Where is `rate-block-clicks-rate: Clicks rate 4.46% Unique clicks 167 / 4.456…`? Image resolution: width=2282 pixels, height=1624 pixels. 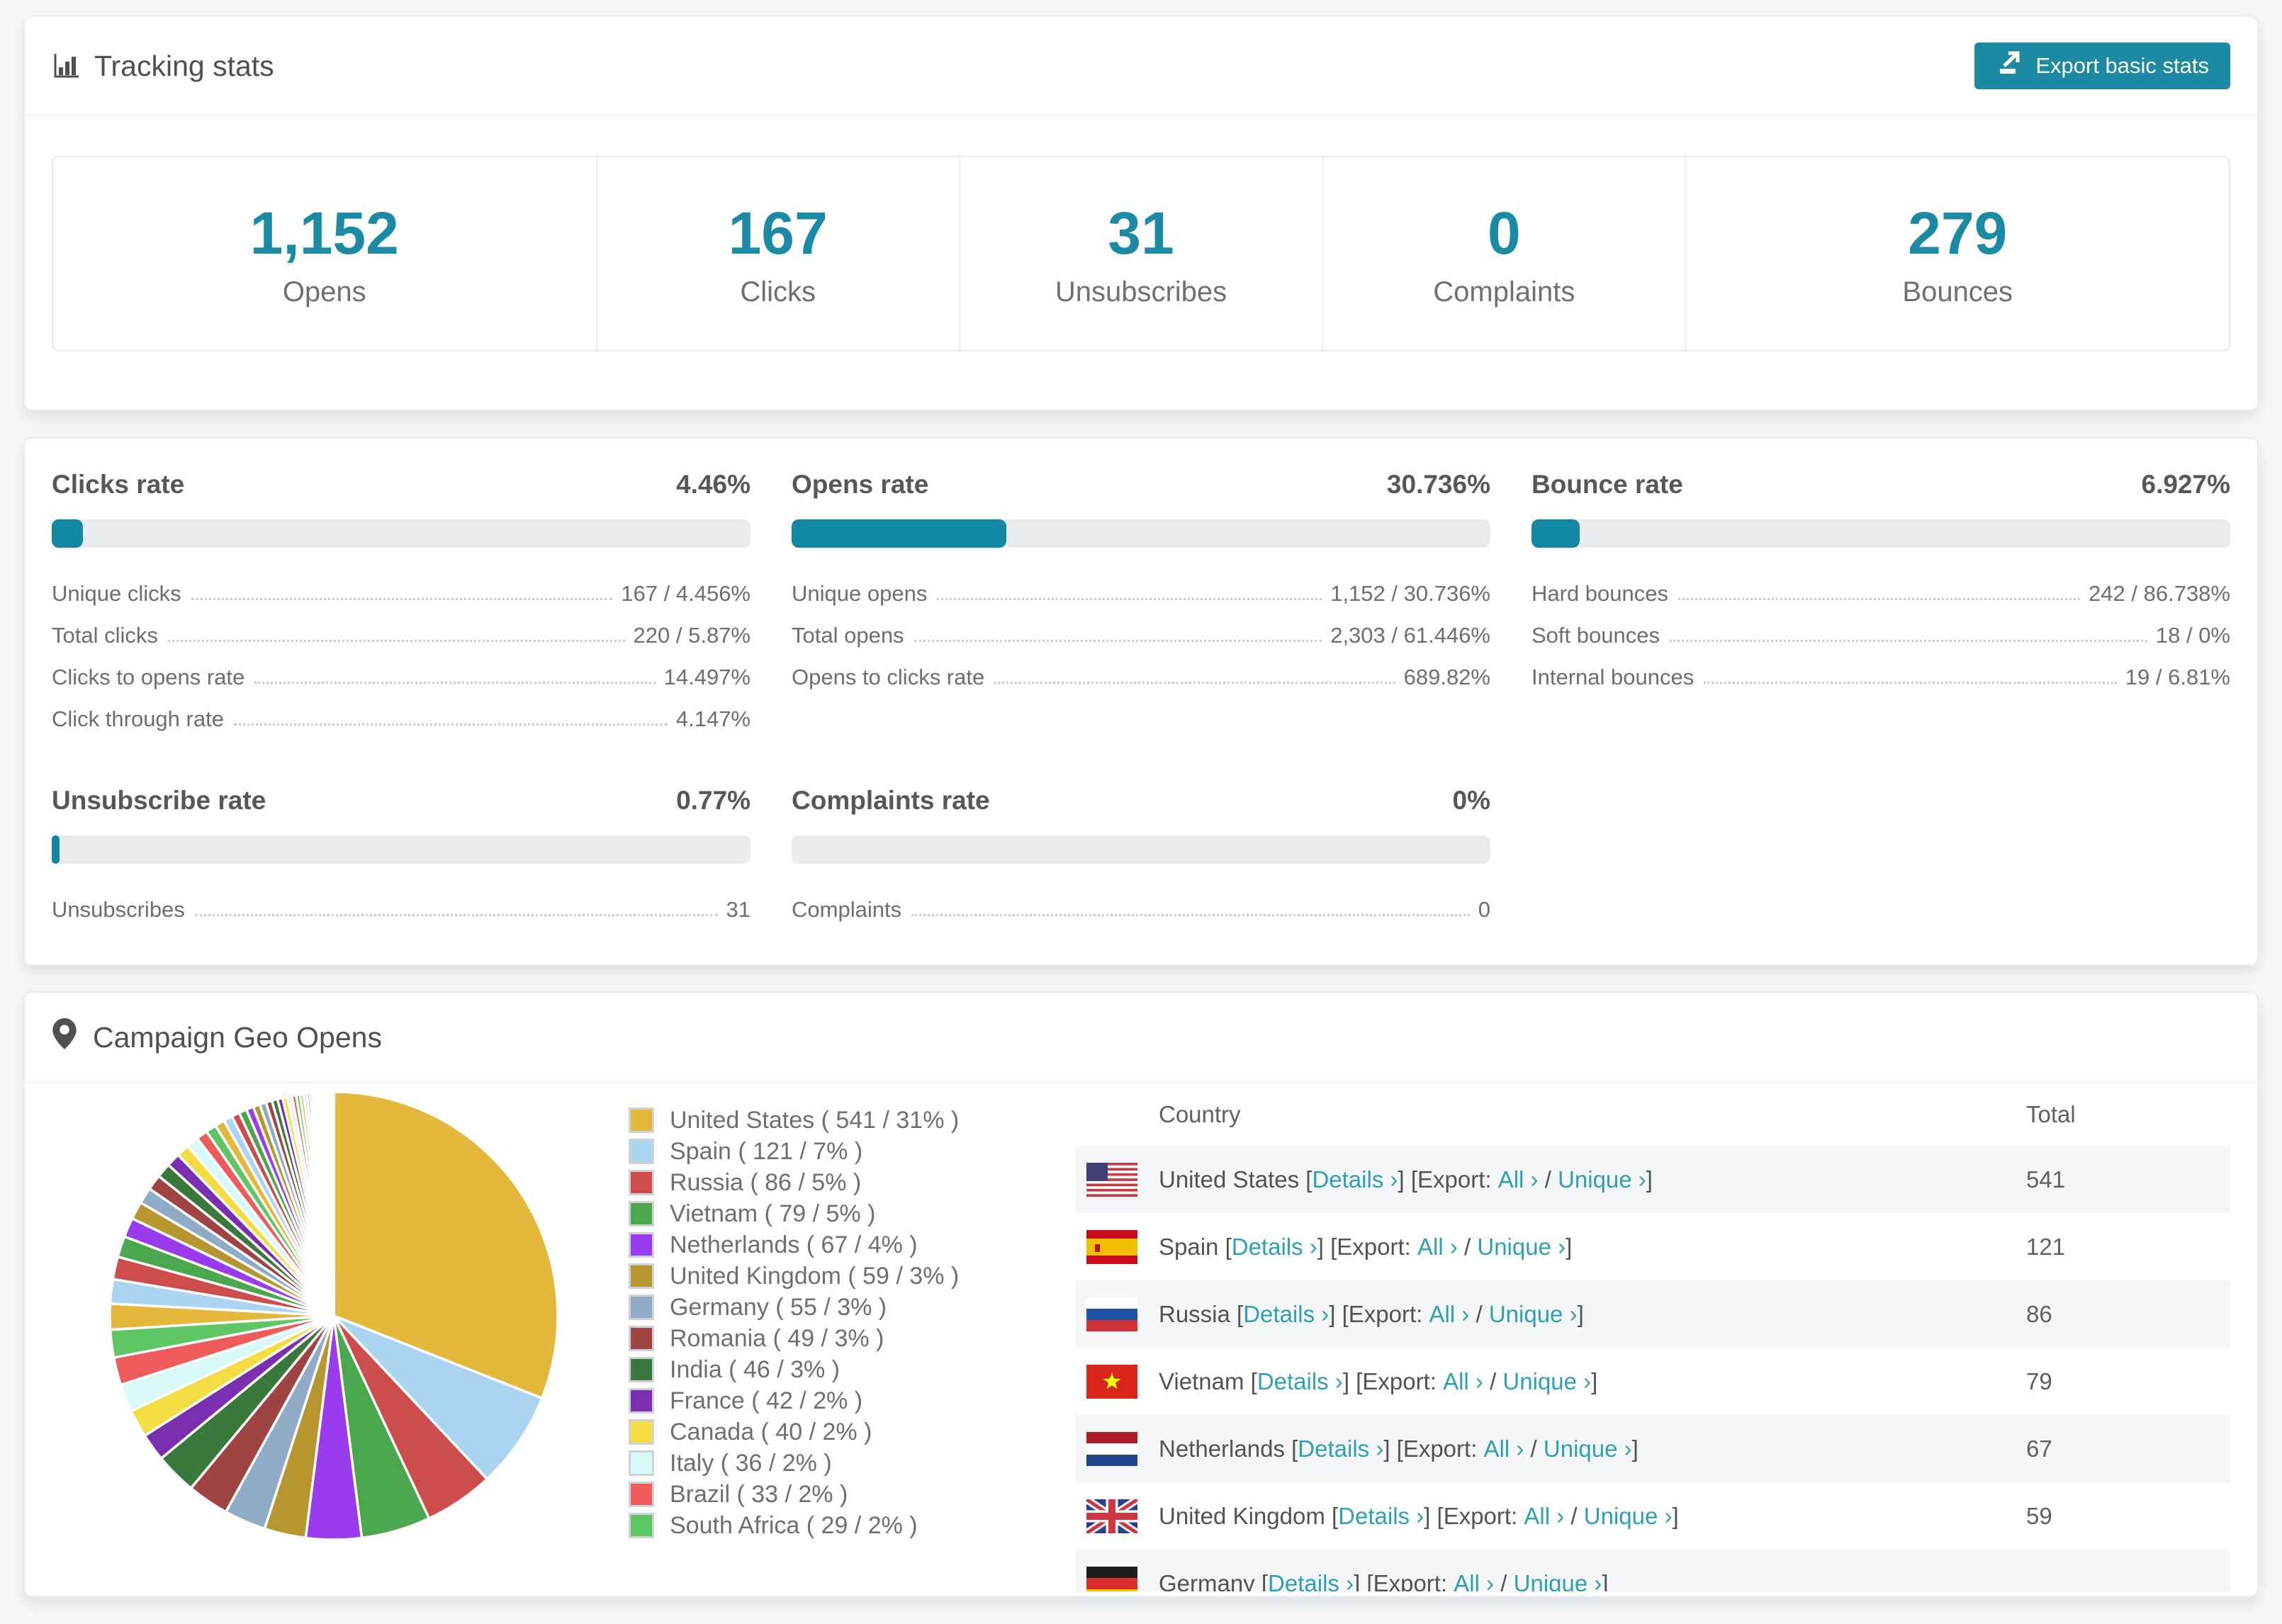
rate-block-clicks-rate: Clicks rate 4.46% Unique clicks 167 / 4.456… is located at coordinates (402, 601).